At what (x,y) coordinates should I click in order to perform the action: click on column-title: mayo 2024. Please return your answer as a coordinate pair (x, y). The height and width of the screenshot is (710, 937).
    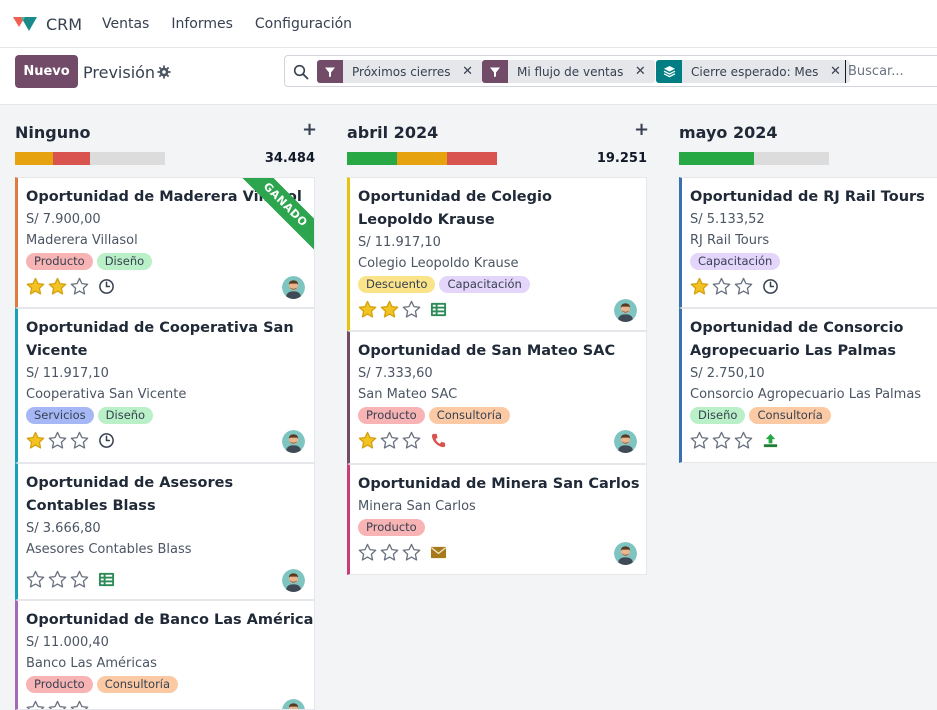
    Looking at the image, I should click on (728, 132).